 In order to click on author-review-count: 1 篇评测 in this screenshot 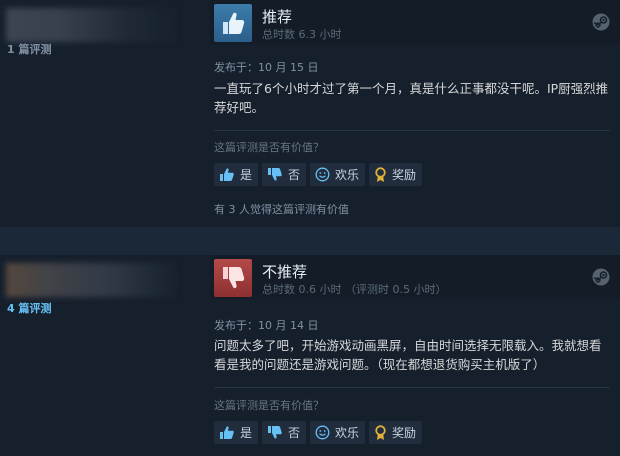, I will do `click(29, 49)`.